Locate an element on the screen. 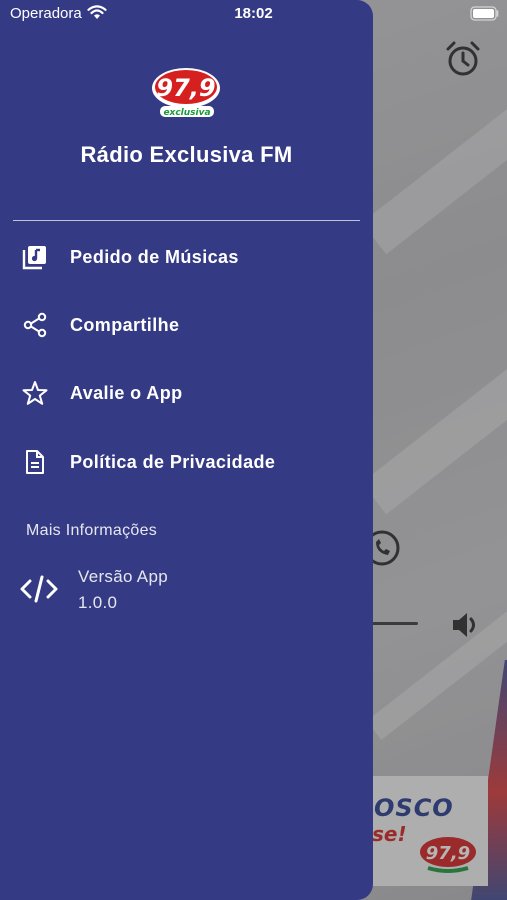  radio-logo: 97,9 exclusiva is located at coordinates (186, 93).